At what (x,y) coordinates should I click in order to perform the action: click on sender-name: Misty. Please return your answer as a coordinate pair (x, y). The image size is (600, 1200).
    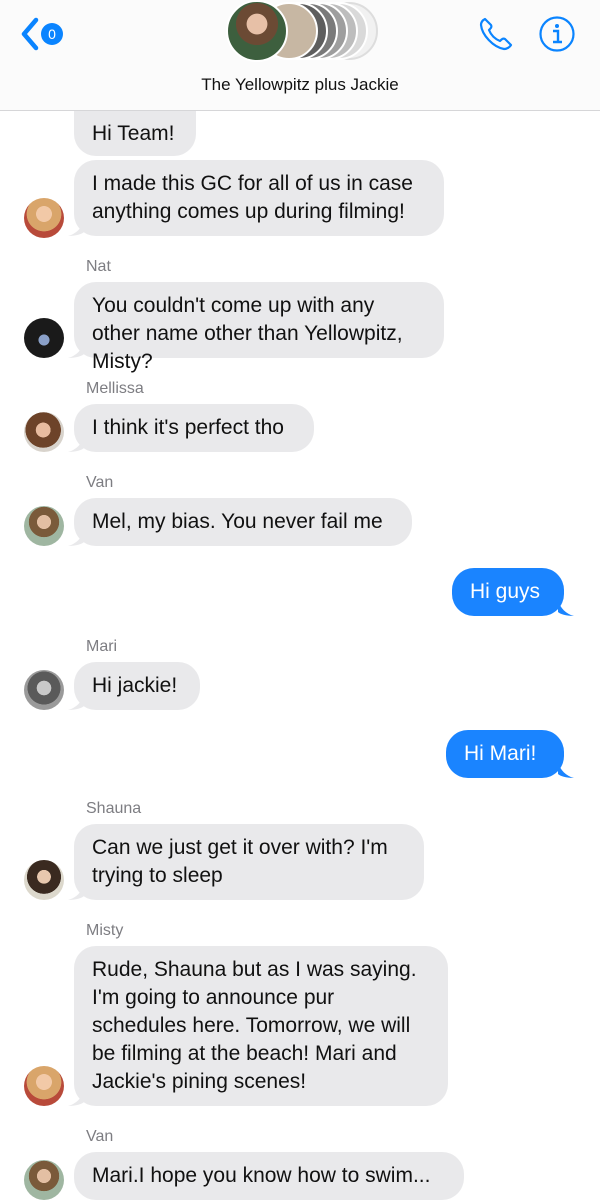
    Looking at the image, I should click on (105, 930).